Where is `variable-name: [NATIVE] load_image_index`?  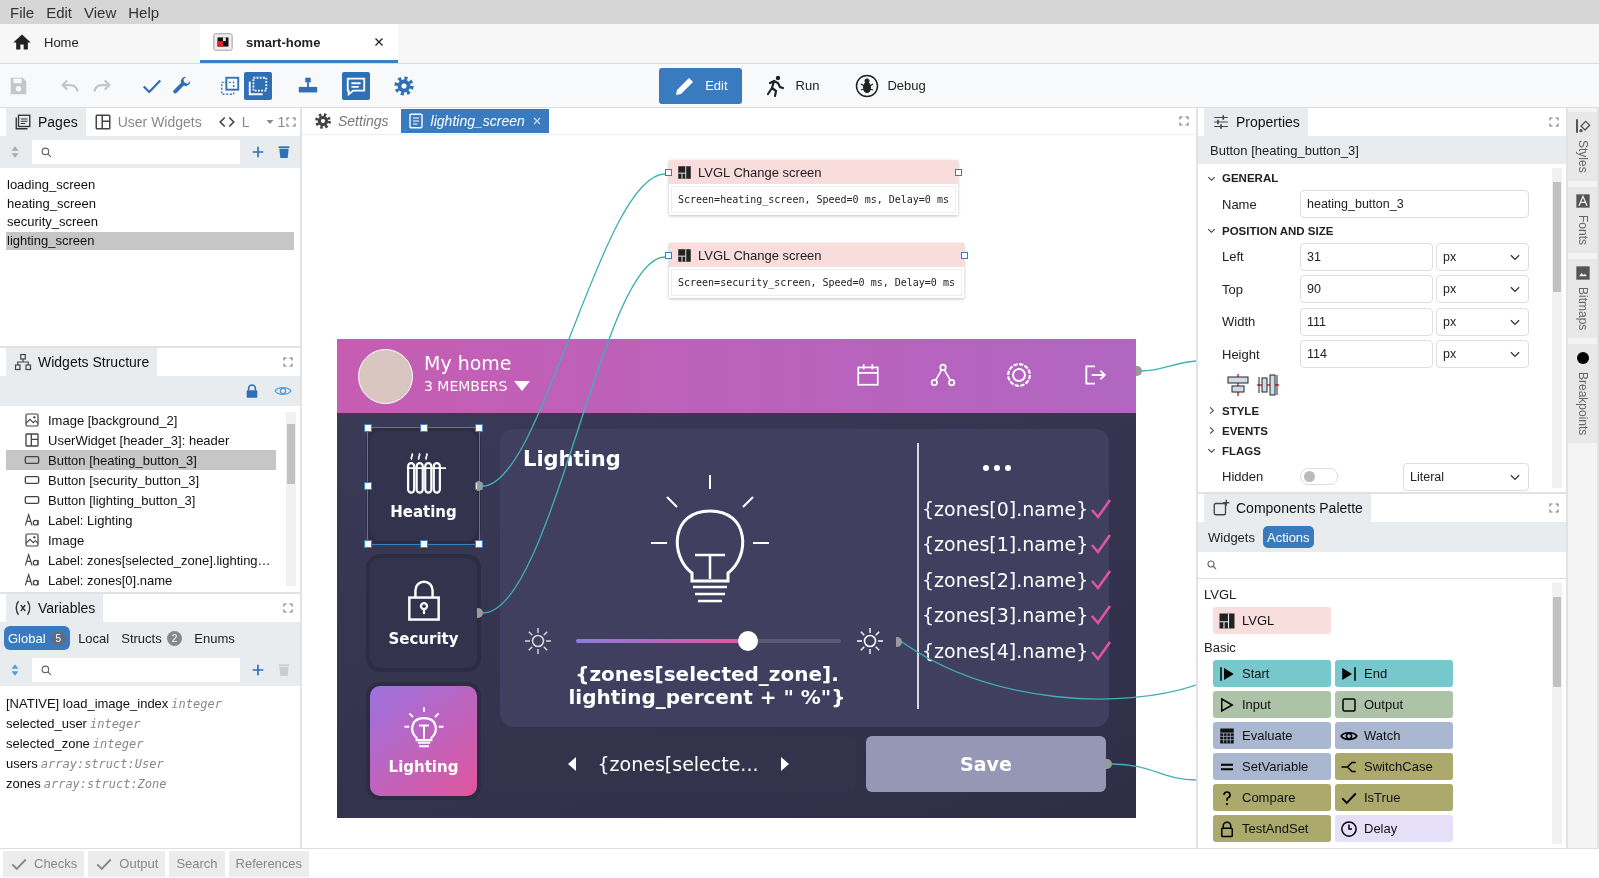
variable-name: [NATIVE] load_image_index is located at coordinates (87, 703).